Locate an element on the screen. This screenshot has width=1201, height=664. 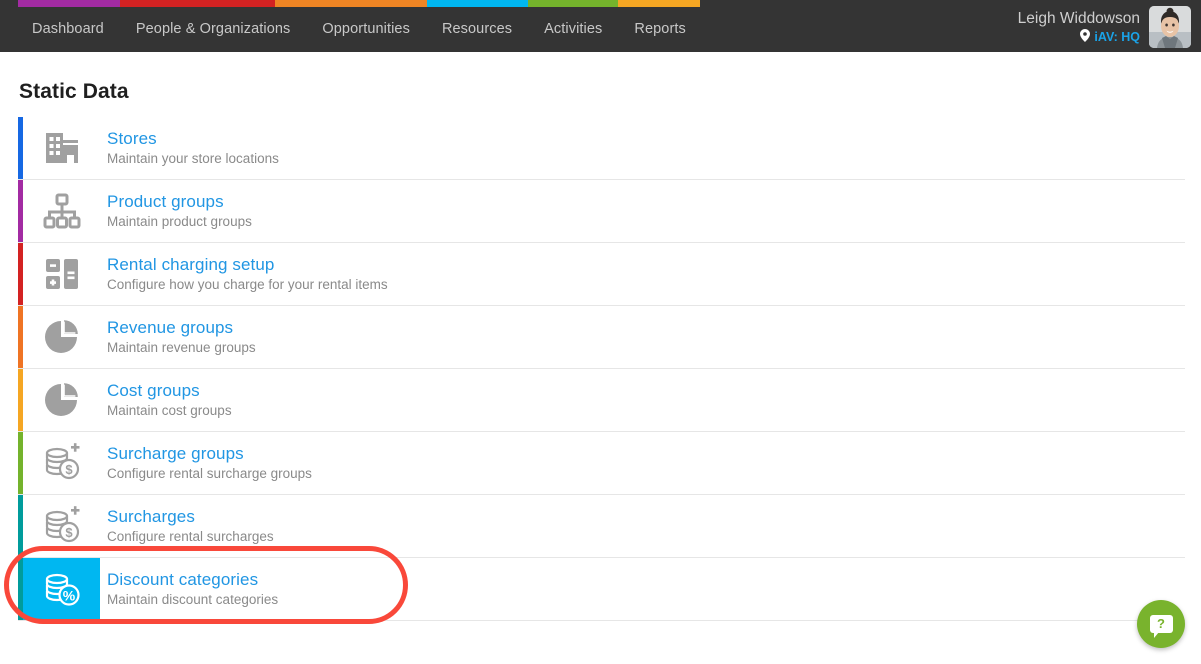
row-title-link: Rental charging setup is located at coordinates (247, 264).